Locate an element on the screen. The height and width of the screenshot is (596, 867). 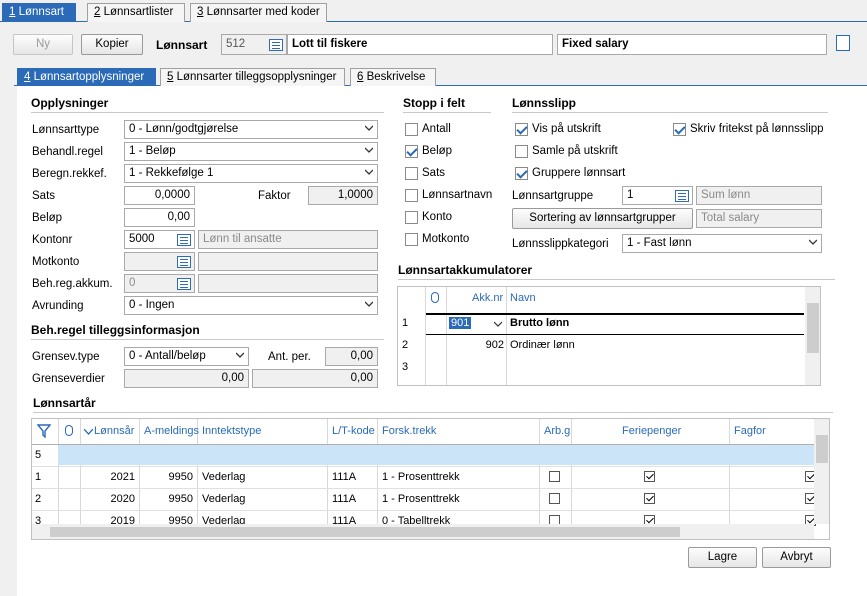
col-header: Arb.g is located at coordinates (557, 431).